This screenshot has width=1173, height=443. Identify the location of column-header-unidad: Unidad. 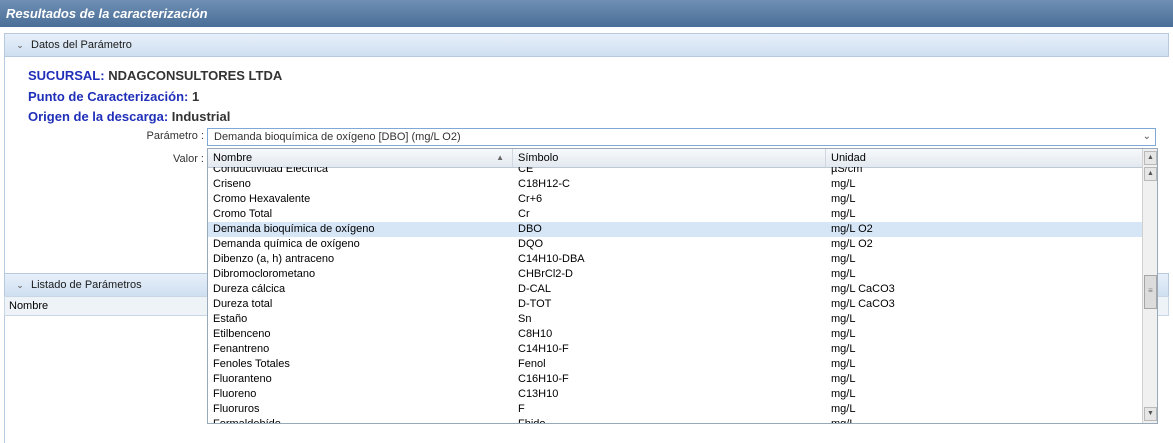
(984, 158).